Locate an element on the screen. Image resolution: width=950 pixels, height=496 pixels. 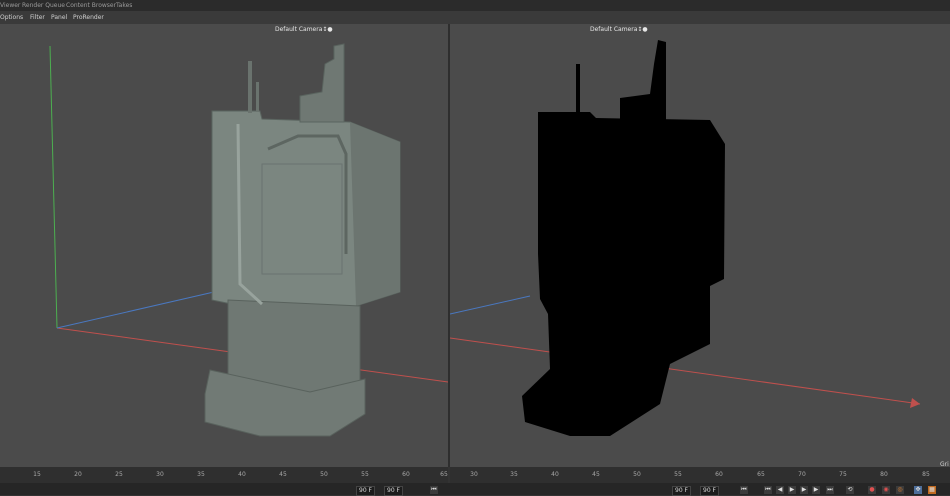
tick-label: 15 is located at coordinates (37, 474).